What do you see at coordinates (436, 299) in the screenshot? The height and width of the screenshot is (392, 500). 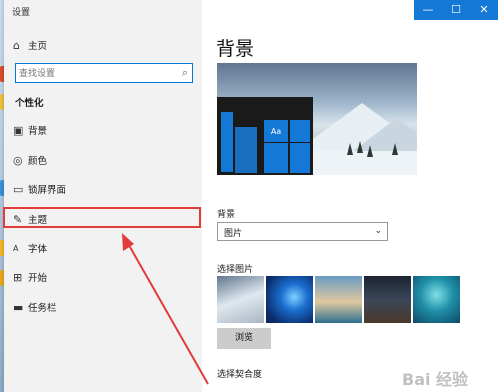 I see `thumbnail-underwater` at bounding box center [436, 299].